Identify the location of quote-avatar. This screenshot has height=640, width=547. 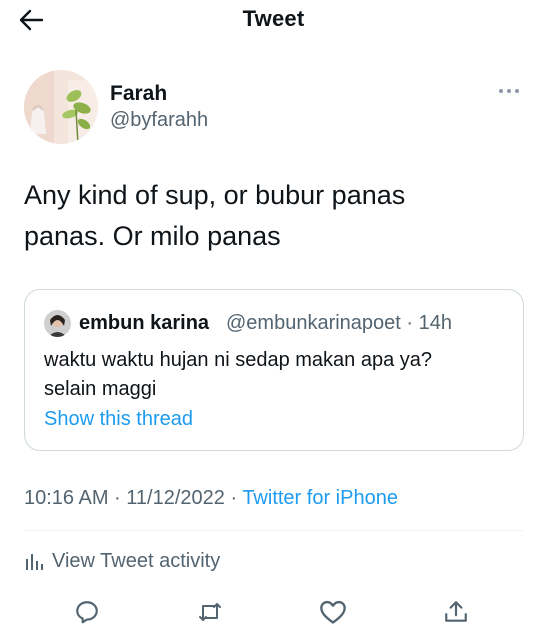
(57, 323).